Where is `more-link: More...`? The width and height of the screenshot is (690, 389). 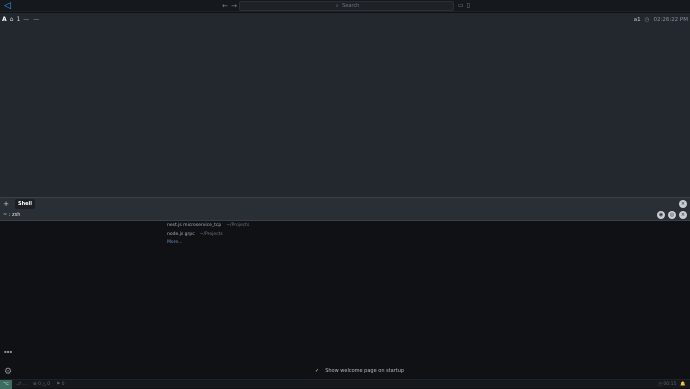 more-link: More... is located at coordinates (267, 243).